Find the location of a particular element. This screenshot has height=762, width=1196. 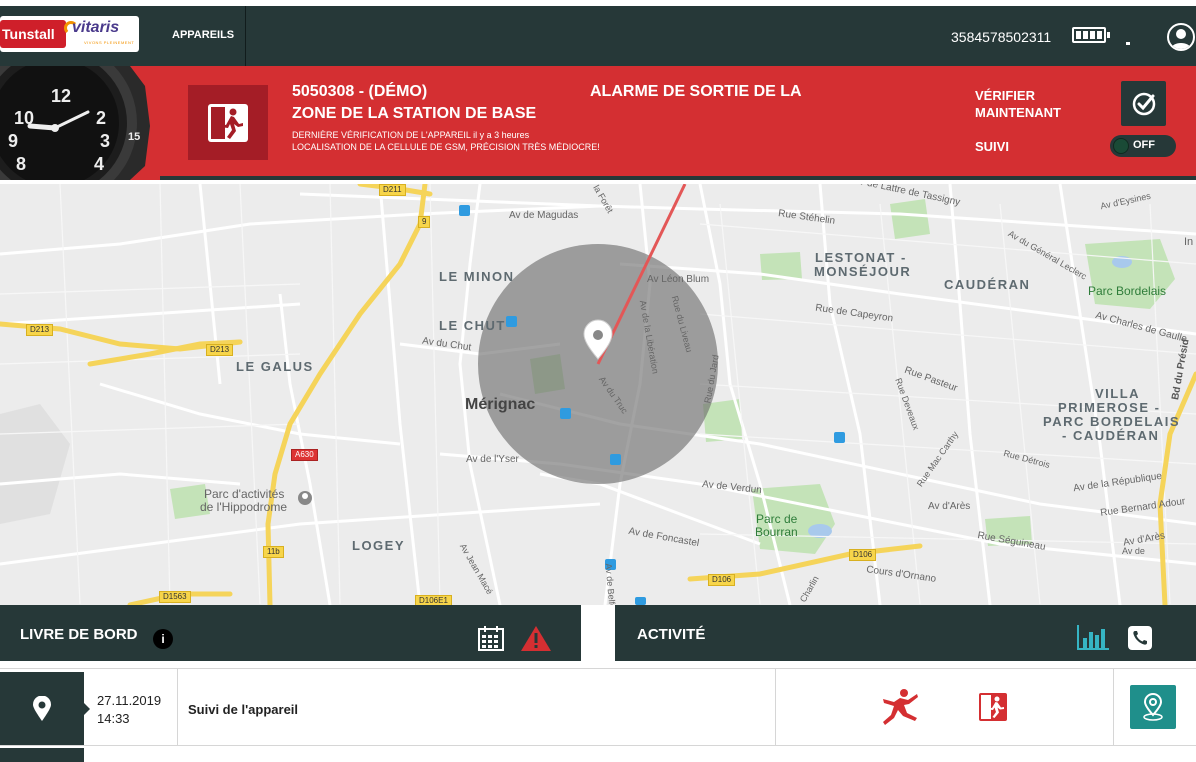

row-location-button is located at coordinates (1153, 707).